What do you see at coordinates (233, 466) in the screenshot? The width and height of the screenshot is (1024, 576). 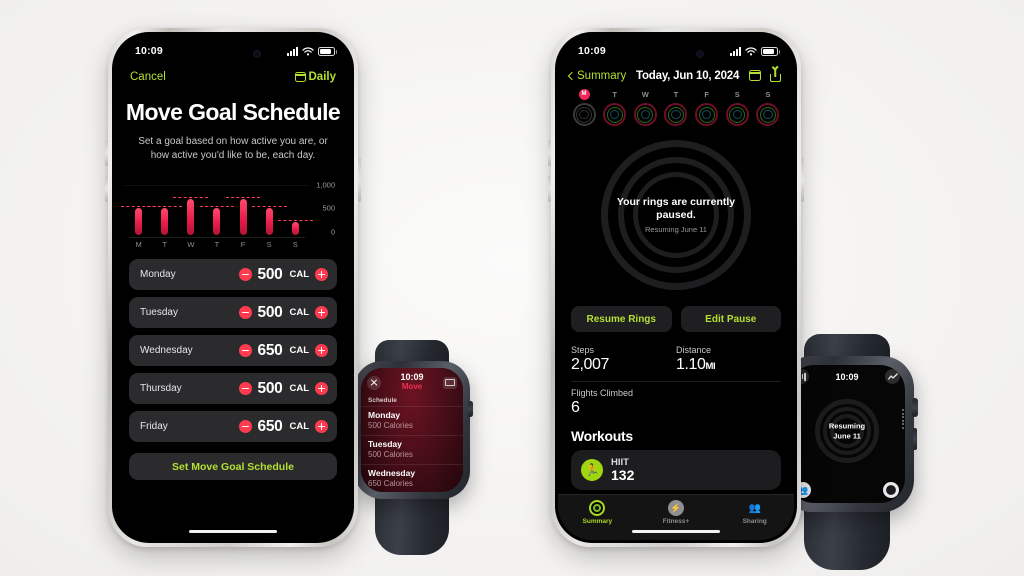 I see `set-move-goal-schedule-button: Set Move Goal Schedule` at bounding box center [233, 466].